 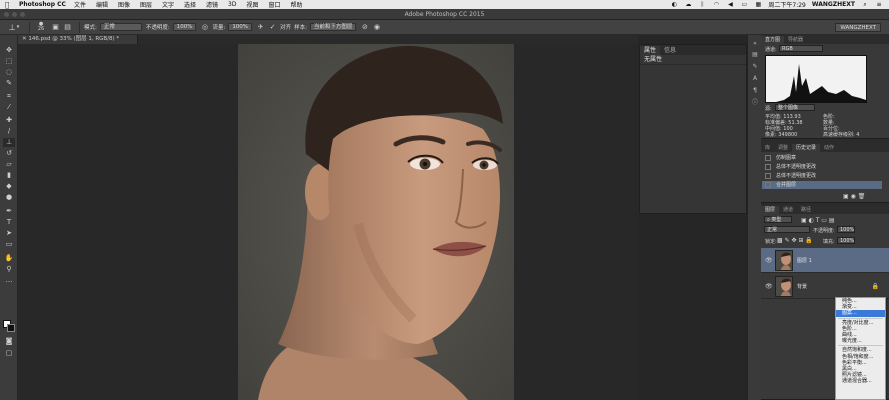 I want to click on brush-panel-icon: ✎, so click(x=755, y=67).